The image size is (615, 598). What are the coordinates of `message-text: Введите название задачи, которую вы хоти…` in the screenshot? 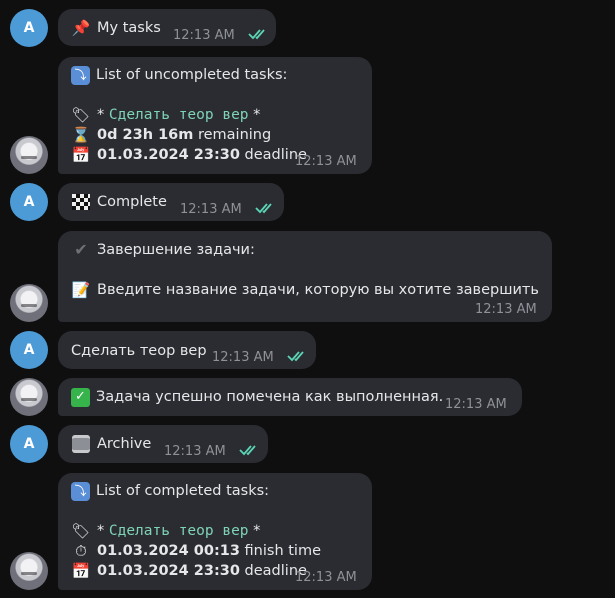 It's located at (318, 290).